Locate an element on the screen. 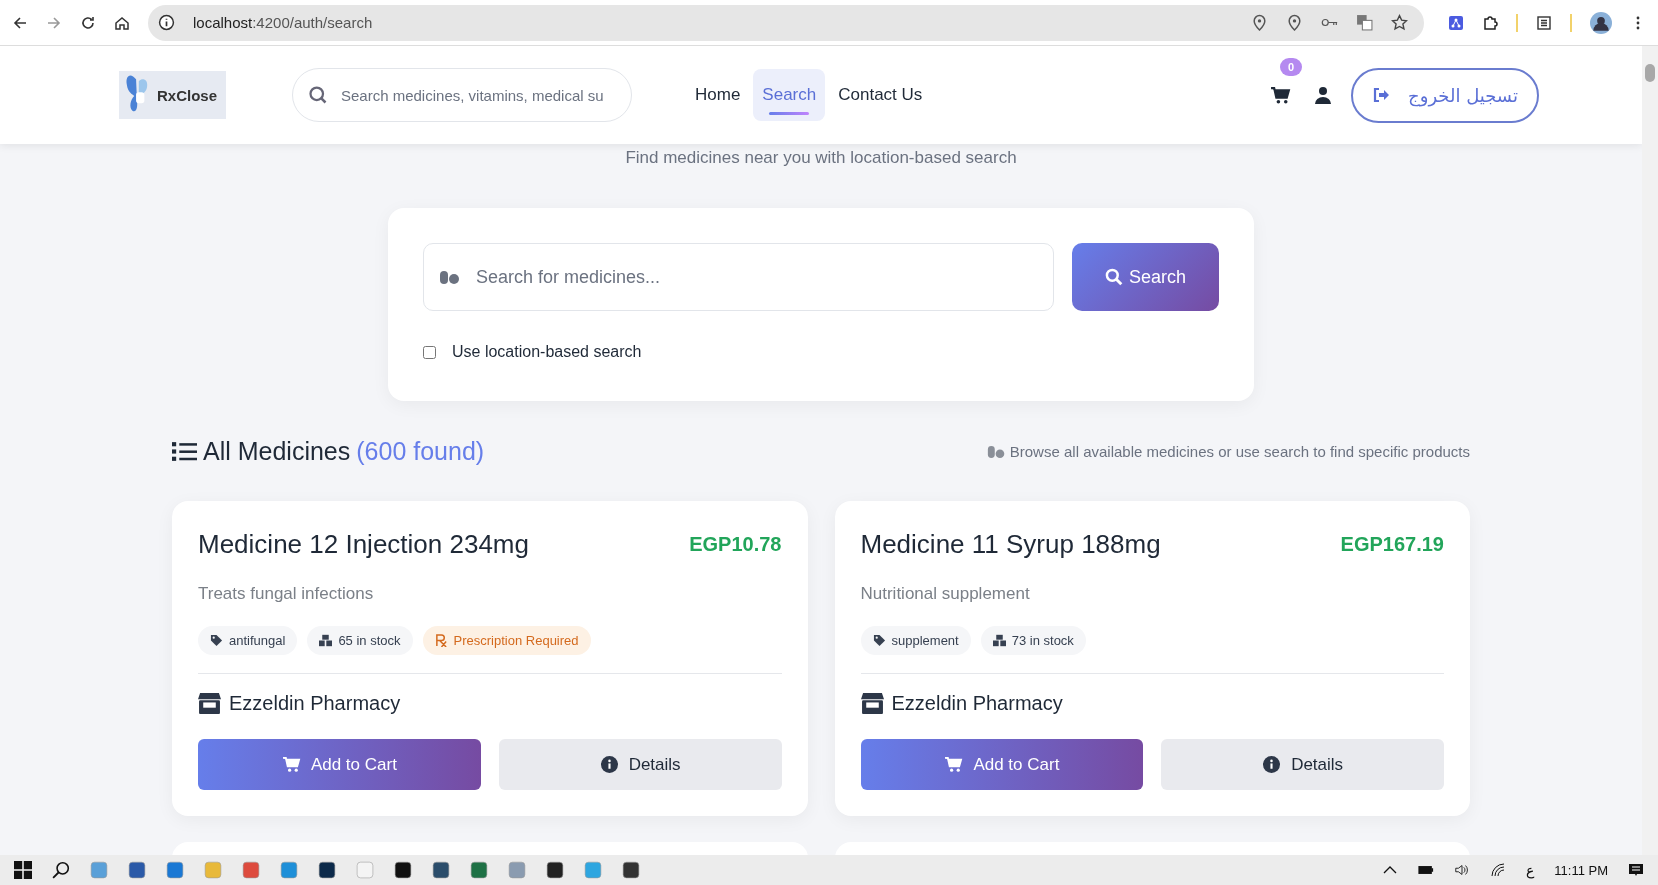  url-text: localhost:4200/auth/search is located at coordinates (283, 22).